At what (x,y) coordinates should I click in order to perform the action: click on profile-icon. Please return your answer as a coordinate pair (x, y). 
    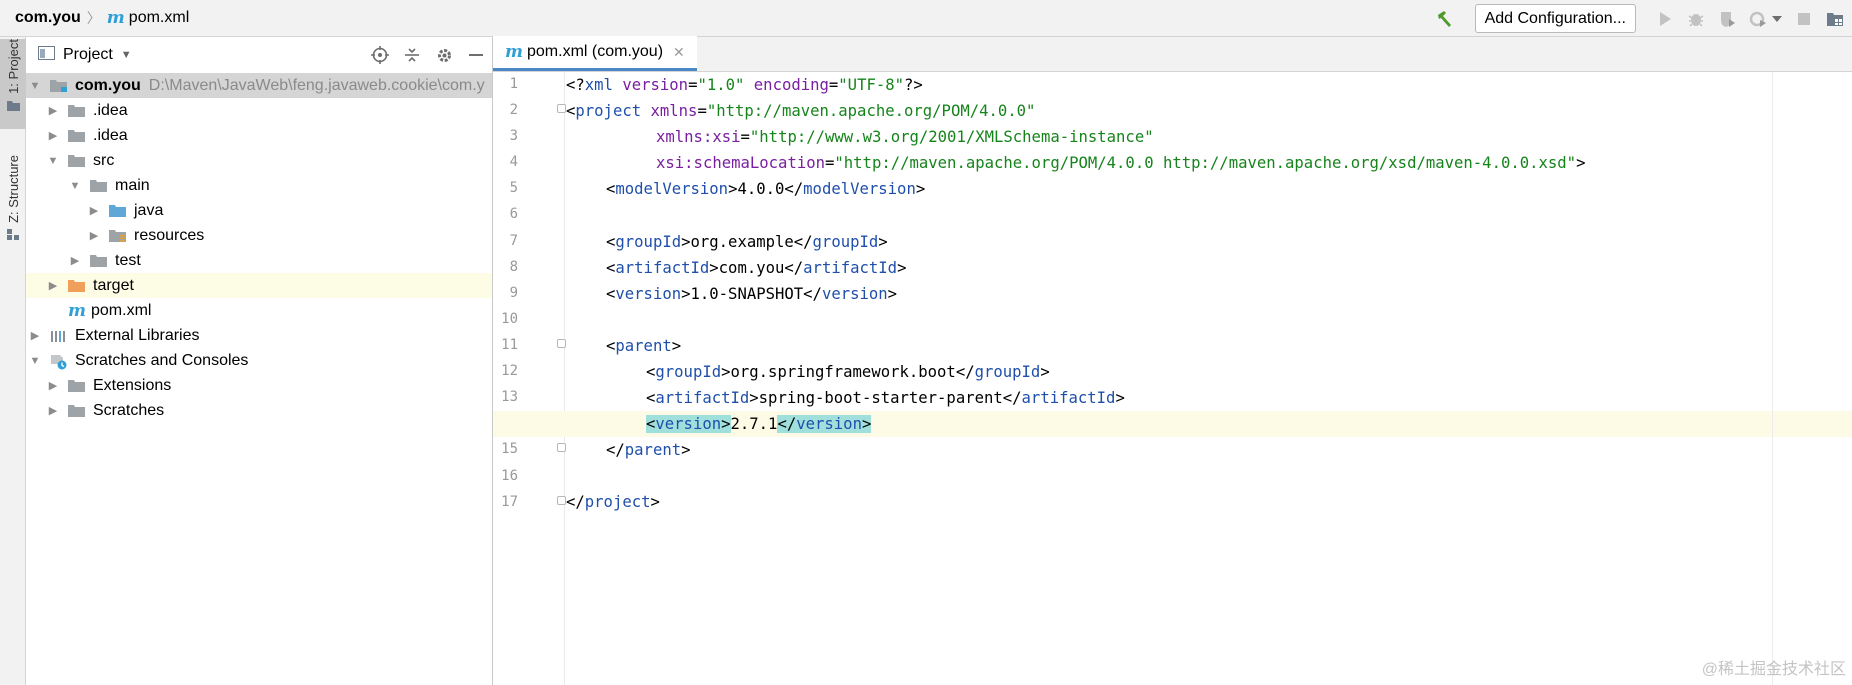
    Looking at the image, I should click on (1758, 19).